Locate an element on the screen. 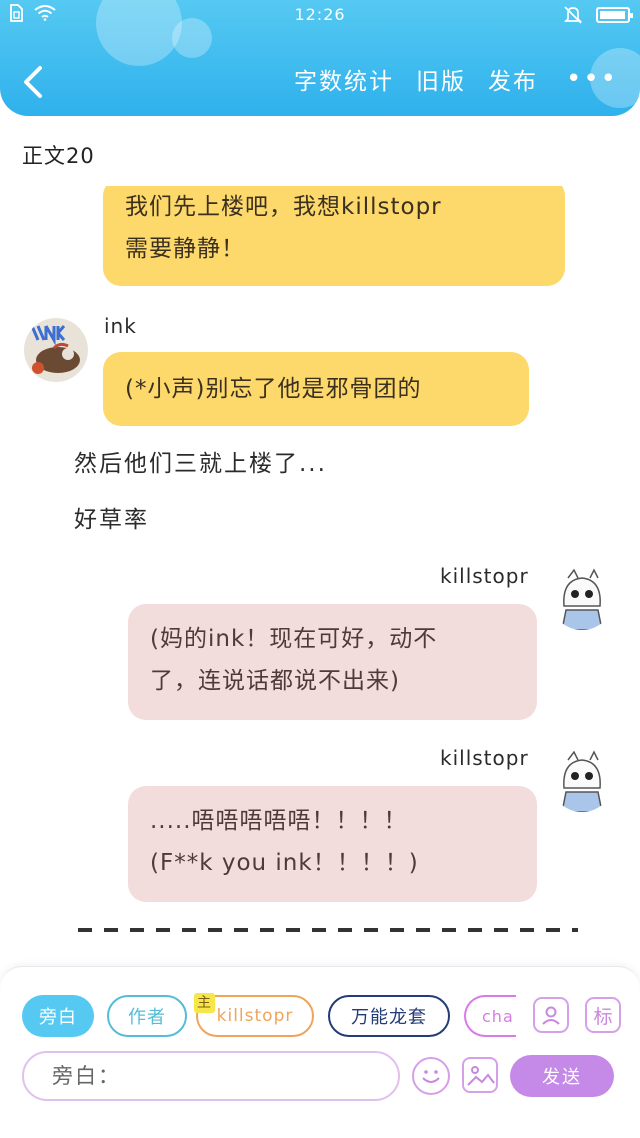  status-time: 12:26 is located at coordinates (320, 14).